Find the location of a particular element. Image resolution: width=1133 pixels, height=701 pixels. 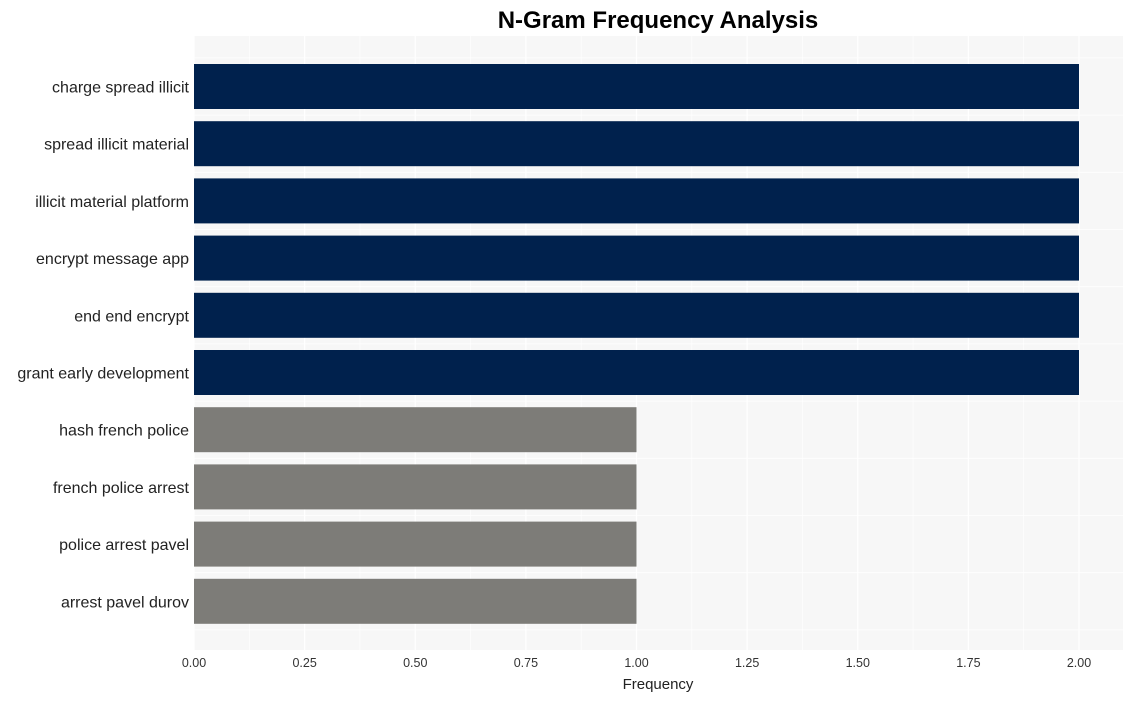

x-tick-label: 0.50 is located at coordinates (415, 663).